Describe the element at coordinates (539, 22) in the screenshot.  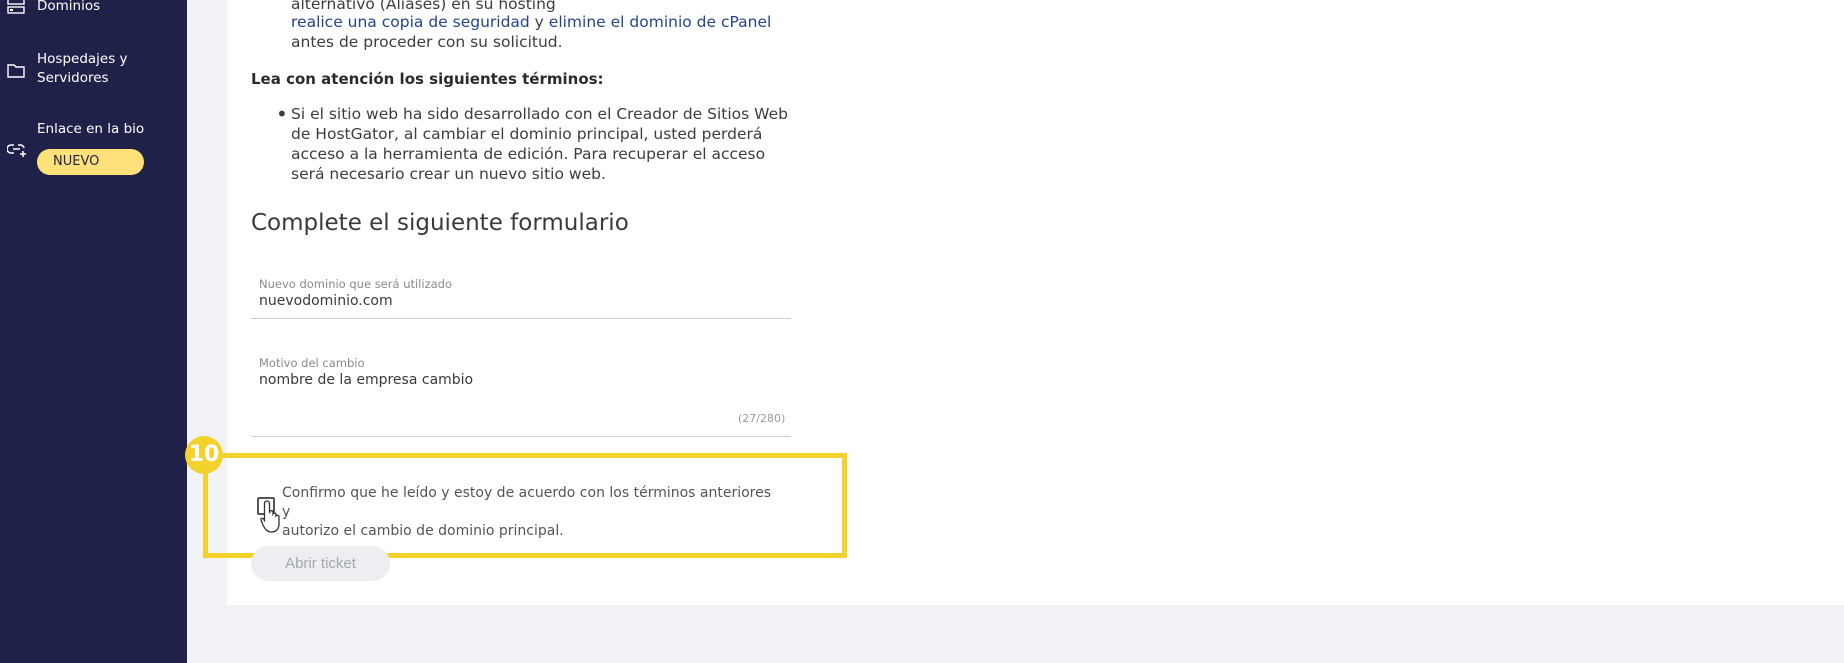
I see `conjunction: y` at that location.